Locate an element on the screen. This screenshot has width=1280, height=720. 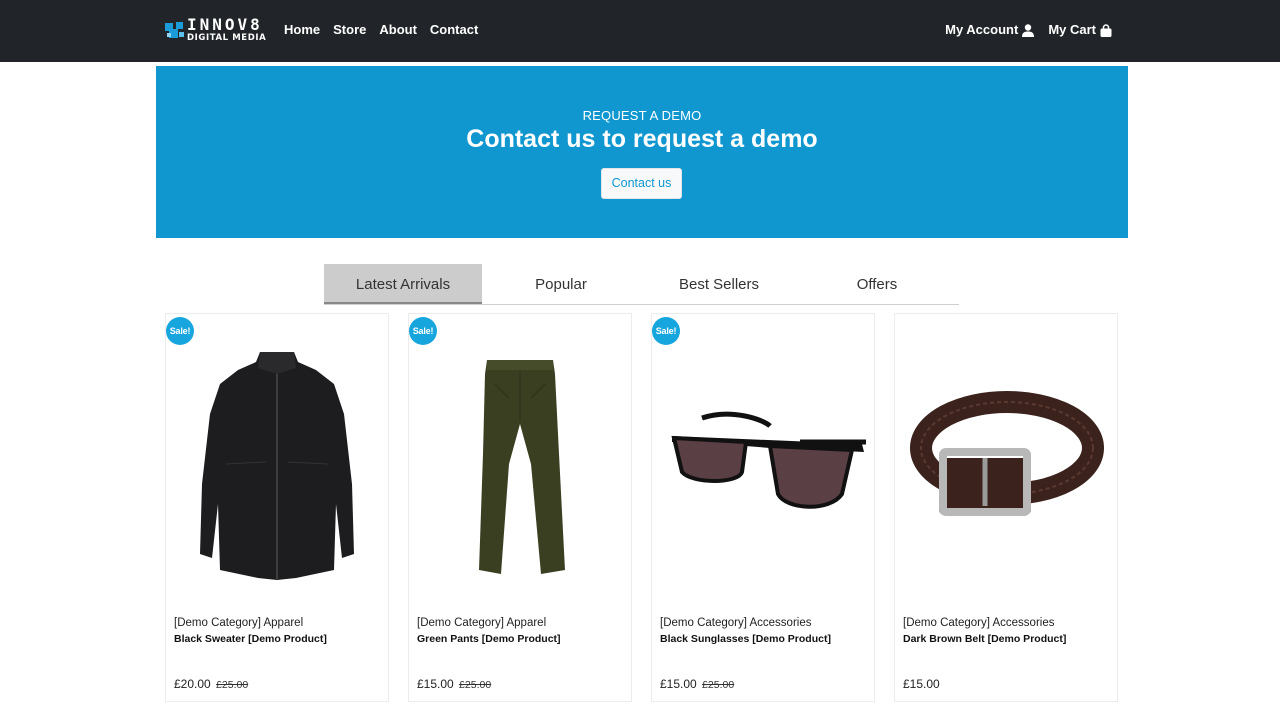
tab-latest-arrivals: Latest Arrivals is located at coordinates (403, 284).